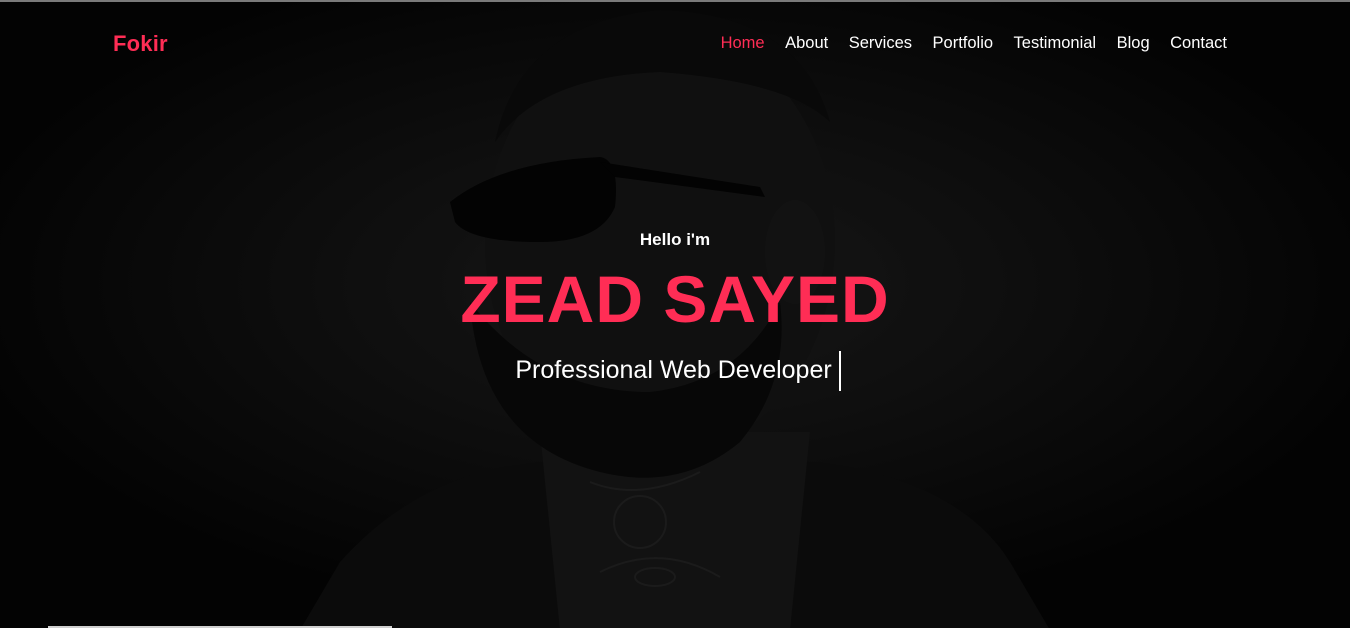 The width and height of the screenshot is (1350, 628). Describe the element at coordinates (675, 239) in the screenshot. I see `hero-greeting: Hello i'm` at that location.